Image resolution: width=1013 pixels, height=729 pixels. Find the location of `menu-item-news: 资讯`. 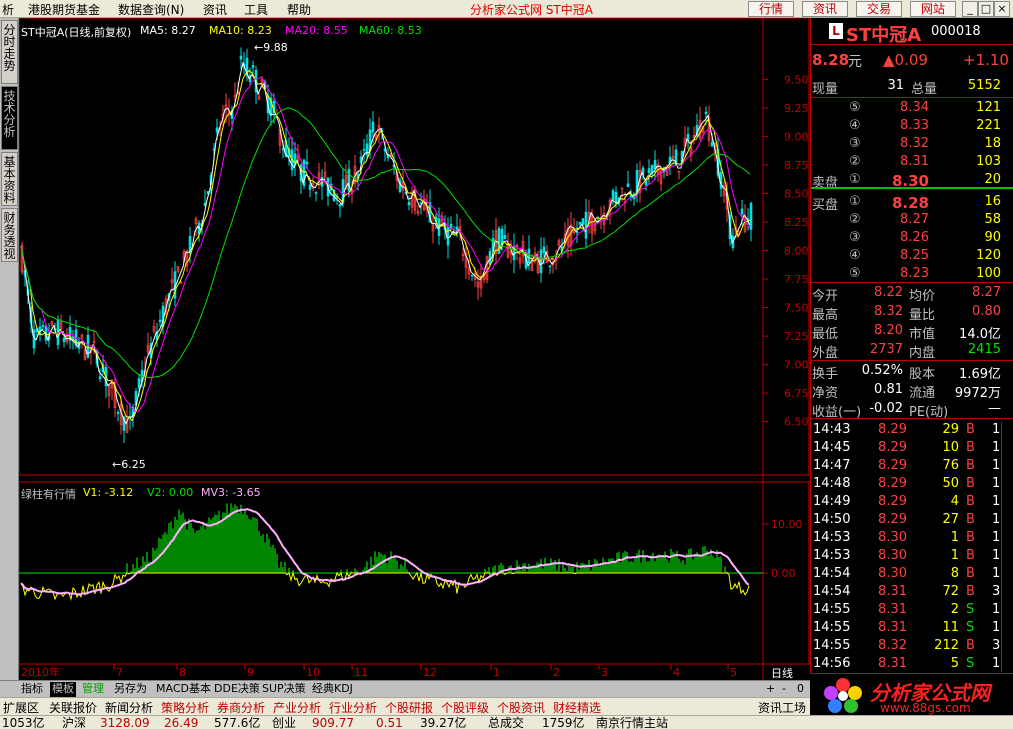

menu-item-news: 资讯 is located at coordinates (215, 9).